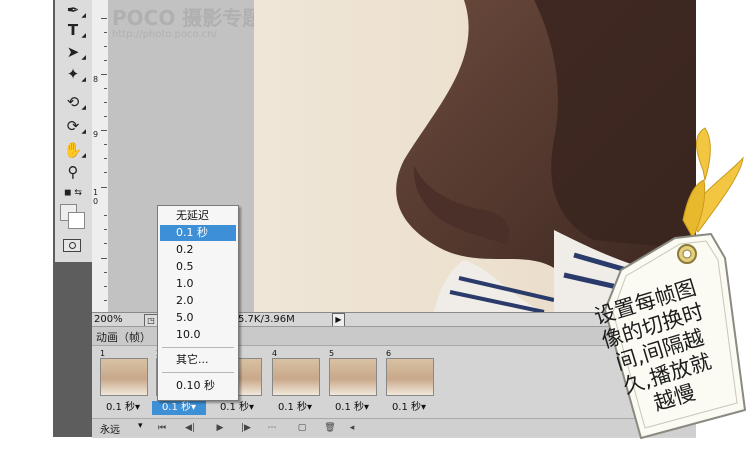  I want to click on menu-item-current-delay: 0.10 秒, so click(198, 386).